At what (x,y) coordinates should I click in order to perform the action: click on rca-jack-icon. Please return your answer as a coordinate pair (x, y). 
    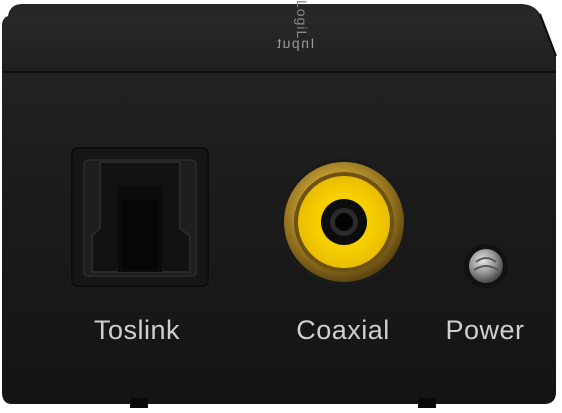
    Looking at the image, I should click on (344, 222).